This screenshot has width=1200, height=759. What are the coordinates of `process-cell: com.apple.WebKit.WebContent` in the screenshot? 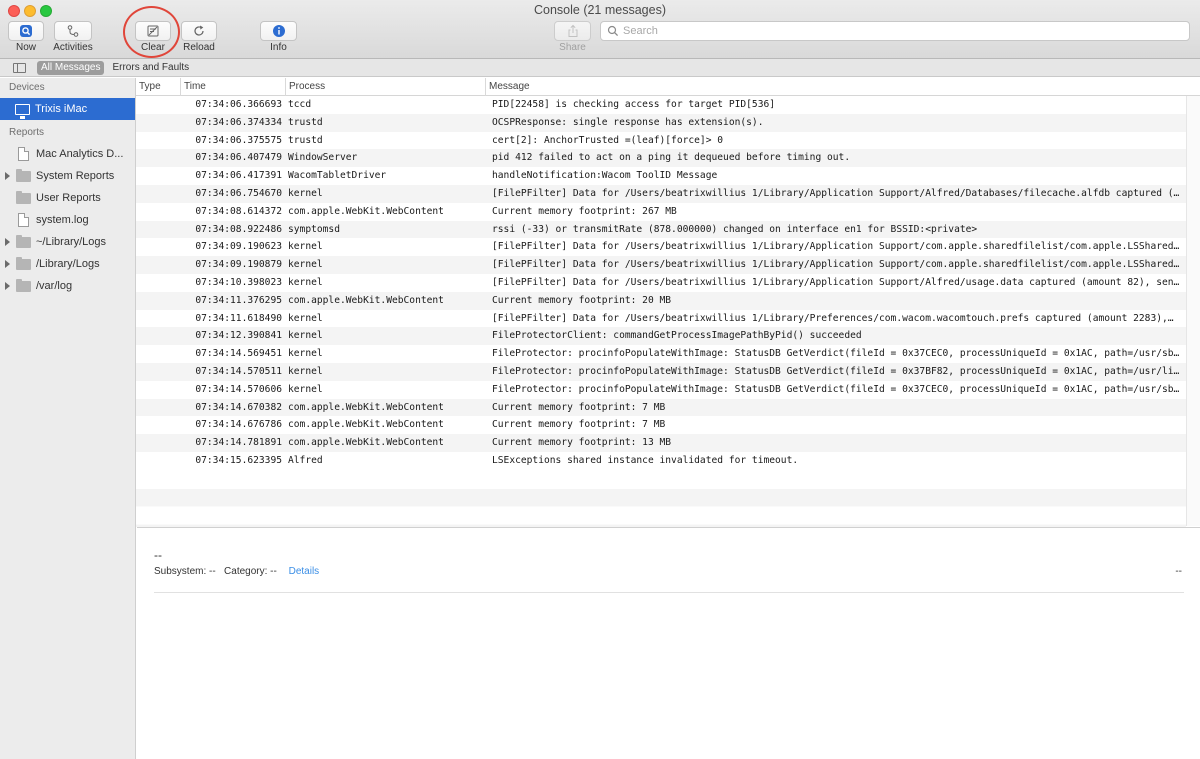 It's located at (366, 300).